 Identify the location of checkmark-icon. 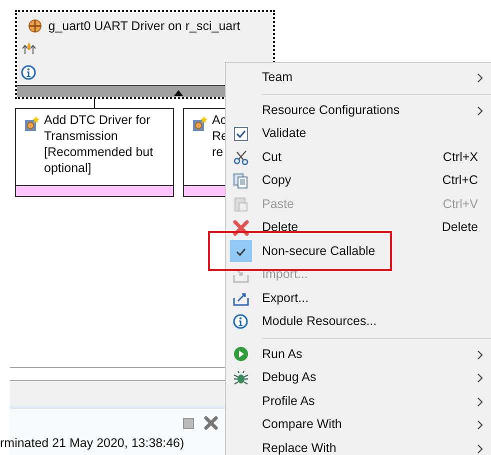
(241, 251).